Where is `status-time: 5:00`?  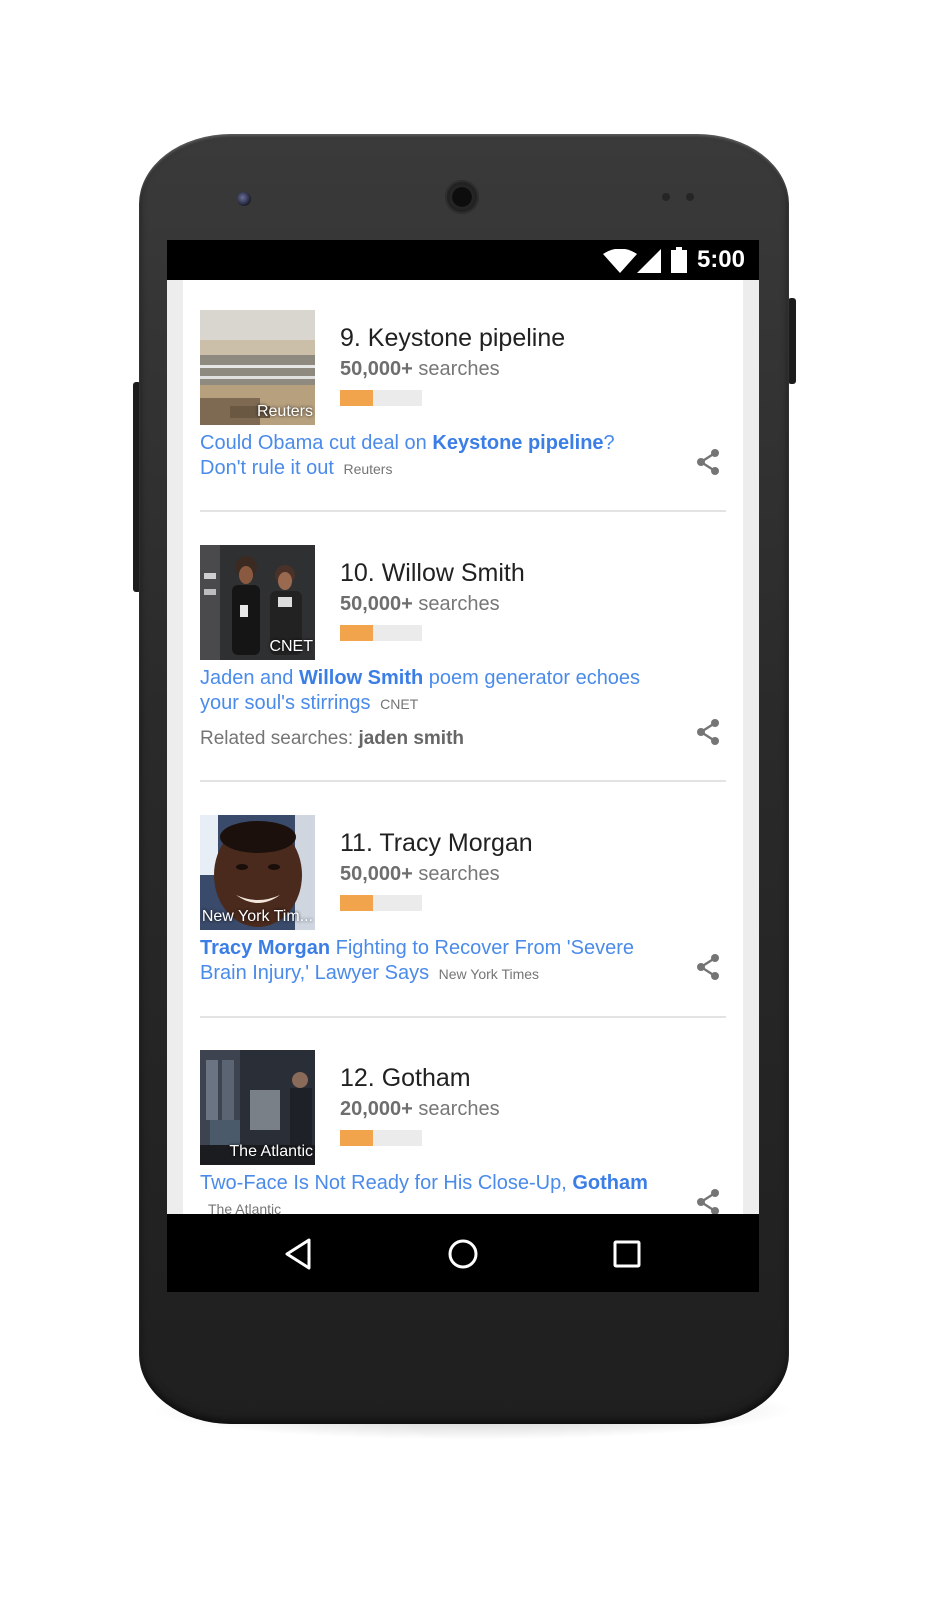
status-time: 5:00 is located at coordinates (720, 259).